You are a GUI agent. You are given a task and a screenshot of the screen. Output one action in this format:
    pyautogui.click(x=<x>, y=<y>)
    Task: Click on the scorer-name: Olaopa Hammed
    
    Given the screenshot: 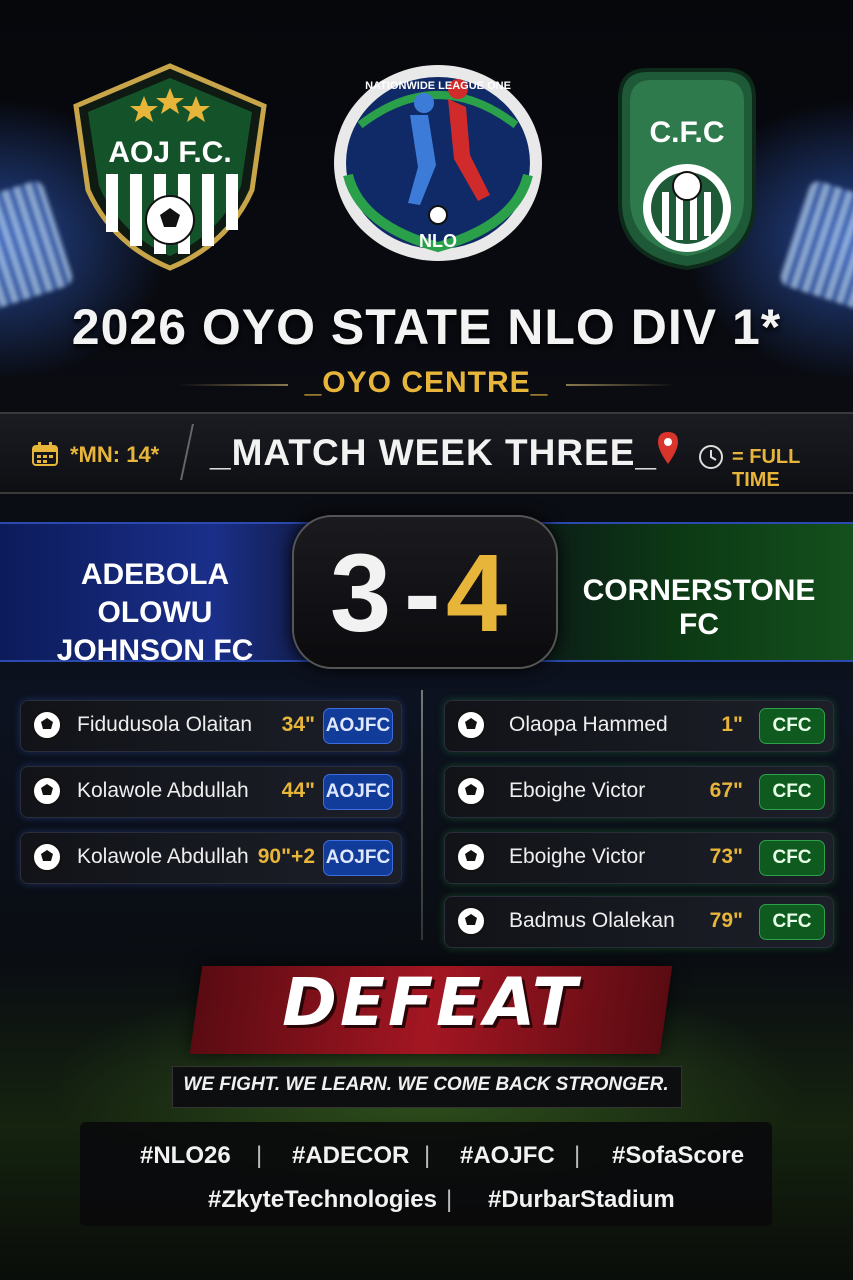 What is the action you would take?
    pyautogui.click(x=588, y=724)
    